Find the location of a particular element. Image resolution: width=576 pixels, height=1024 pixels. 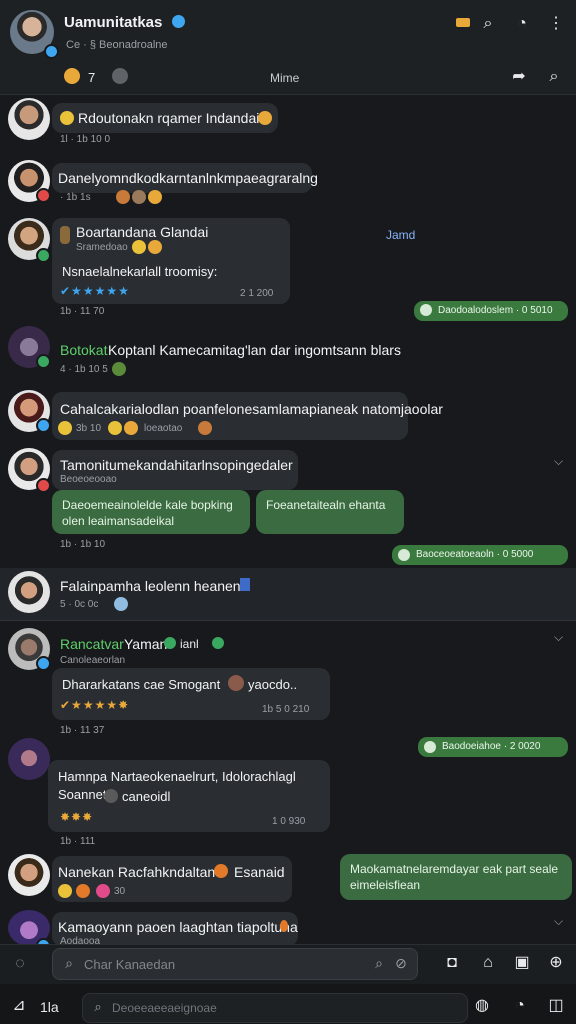

compose-icon: ◍ is located at coordinates (482, 1006).